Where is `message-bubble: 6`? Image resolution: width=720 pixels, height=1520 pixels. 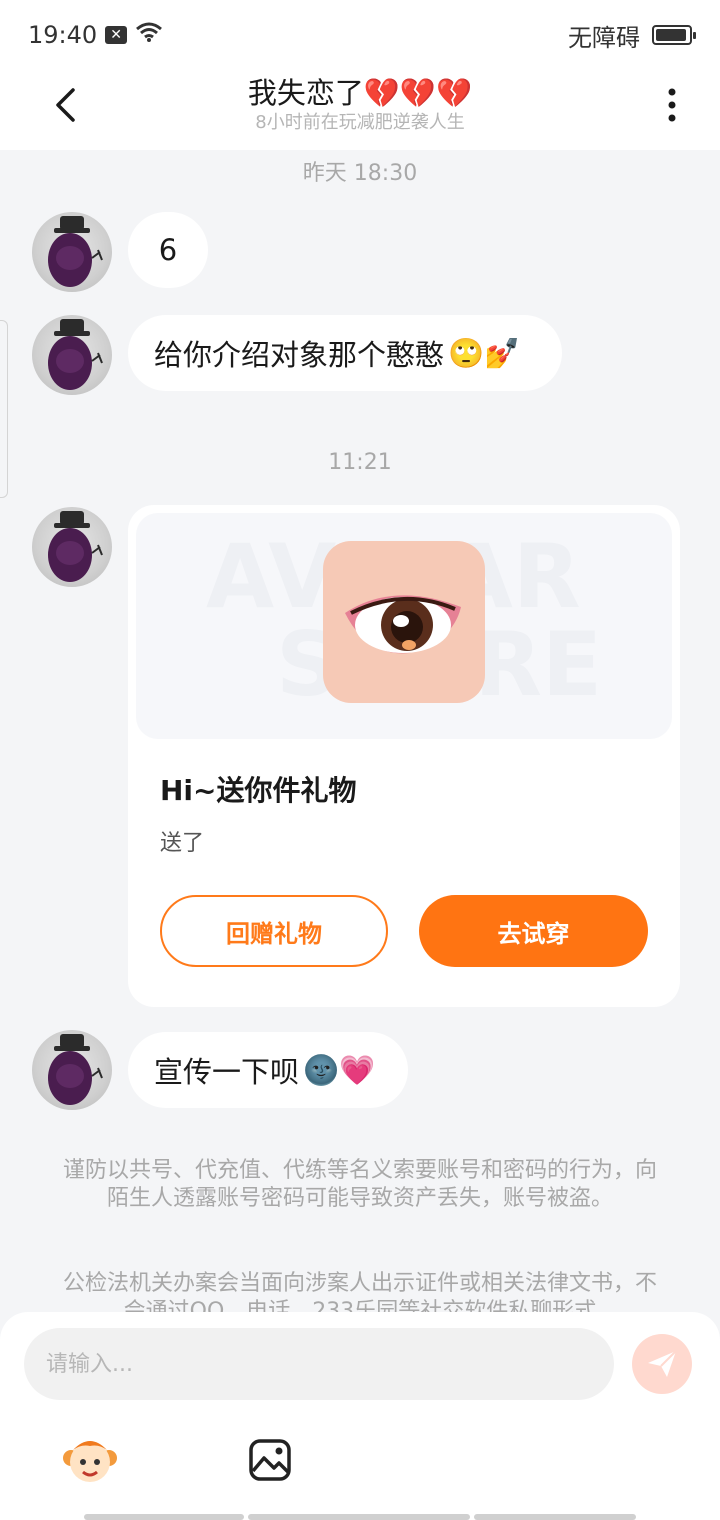
message-bubble: 6 is located at coordinates (168, 250).